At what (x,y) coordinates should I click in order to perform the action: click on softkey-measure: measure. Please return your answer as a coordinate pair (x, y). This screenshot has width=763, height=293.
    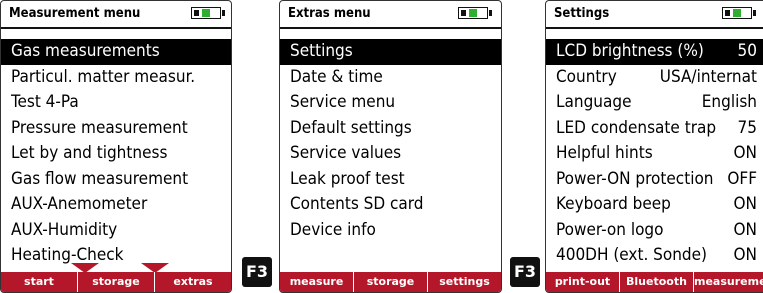
    Looking at the image, I should click on (316, 282).